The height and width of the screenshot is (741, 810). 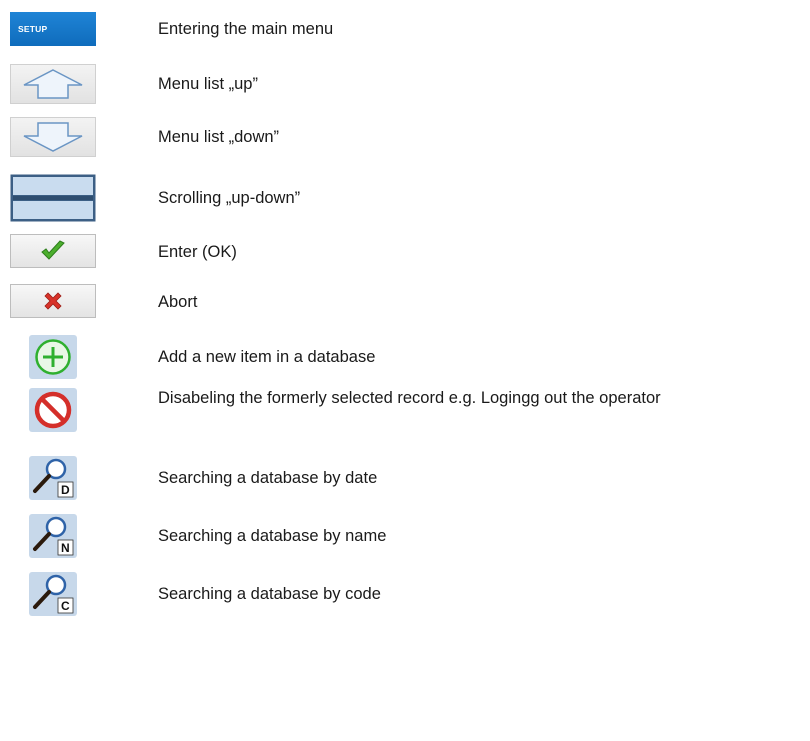 I want to click on legend-row: SETUP Entering the main menu, so click(x=405, y=29).